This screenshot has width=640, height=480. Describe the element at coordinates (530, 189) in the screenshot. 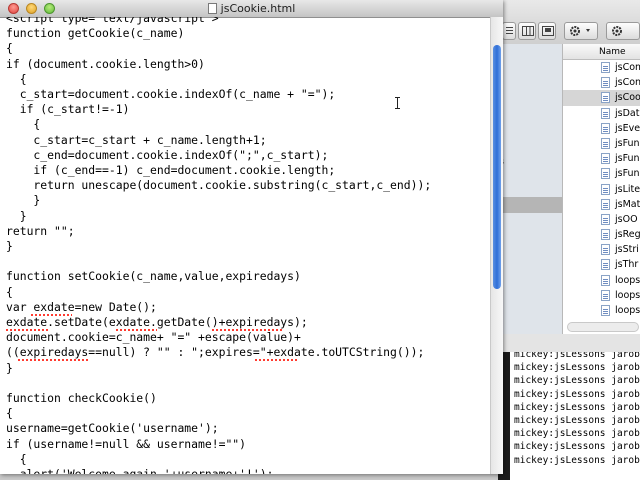

I see `finder-sidebar: s` at that location.